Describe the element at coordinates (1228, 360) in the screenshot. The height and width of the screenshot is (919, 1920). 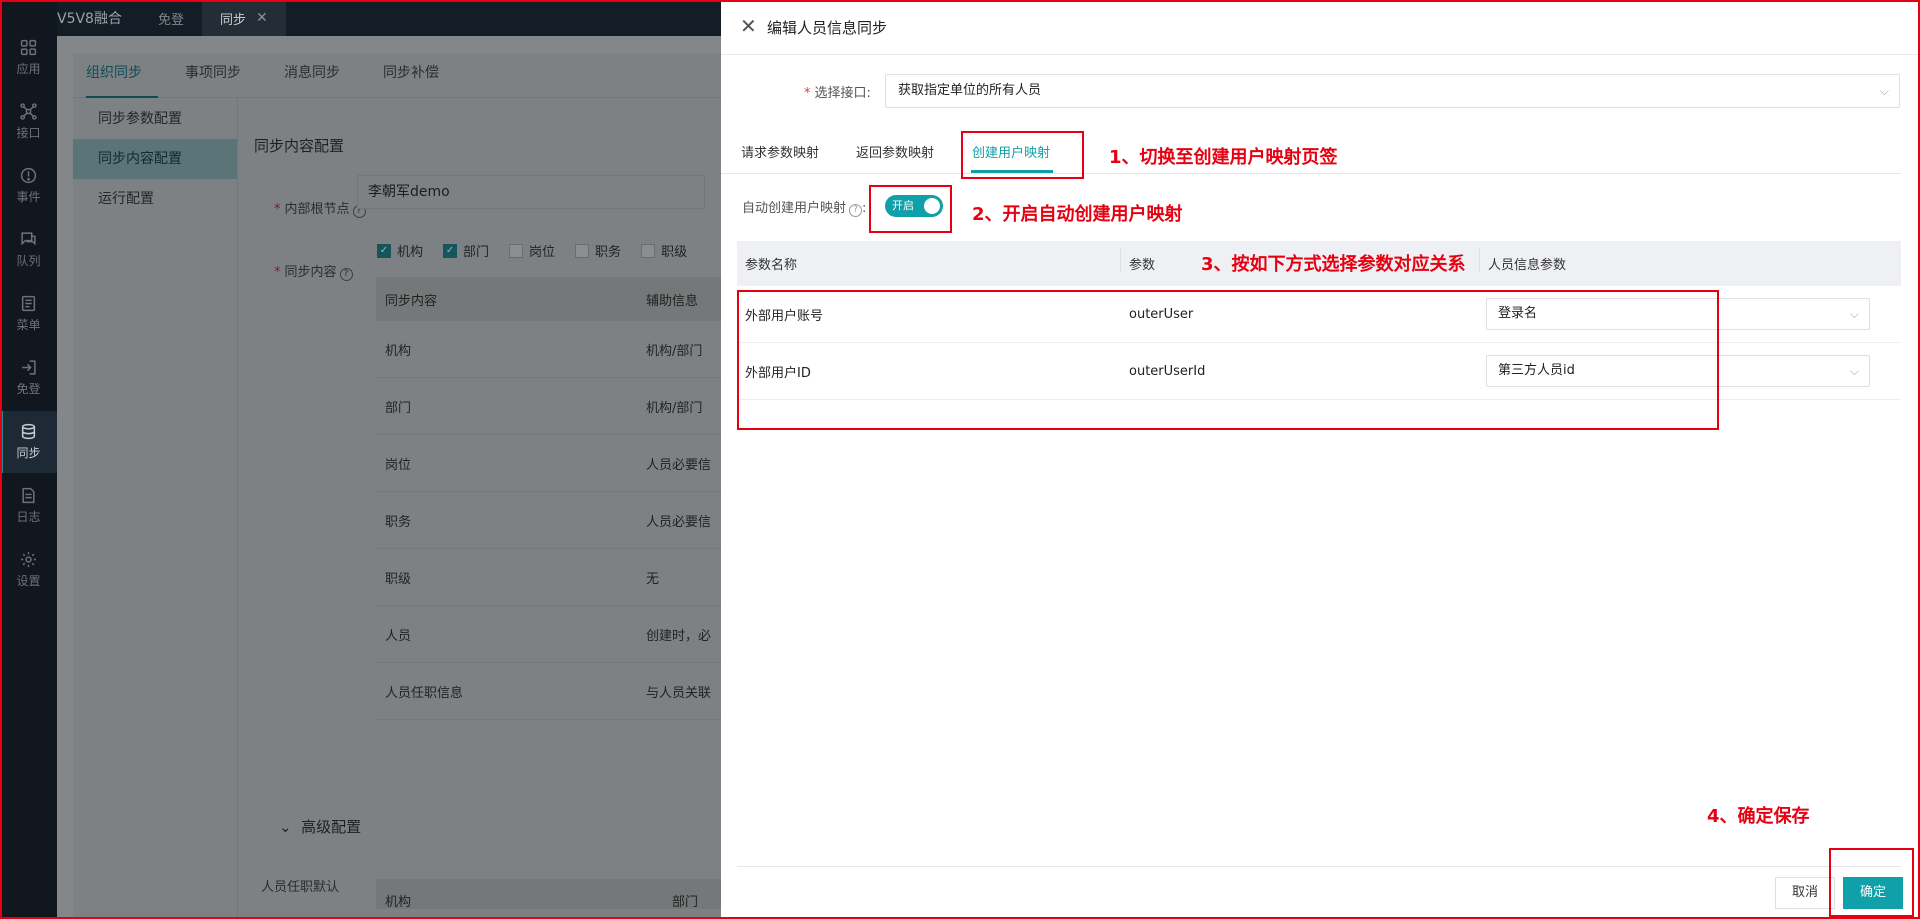
I see `annotation-box-table` at that location.